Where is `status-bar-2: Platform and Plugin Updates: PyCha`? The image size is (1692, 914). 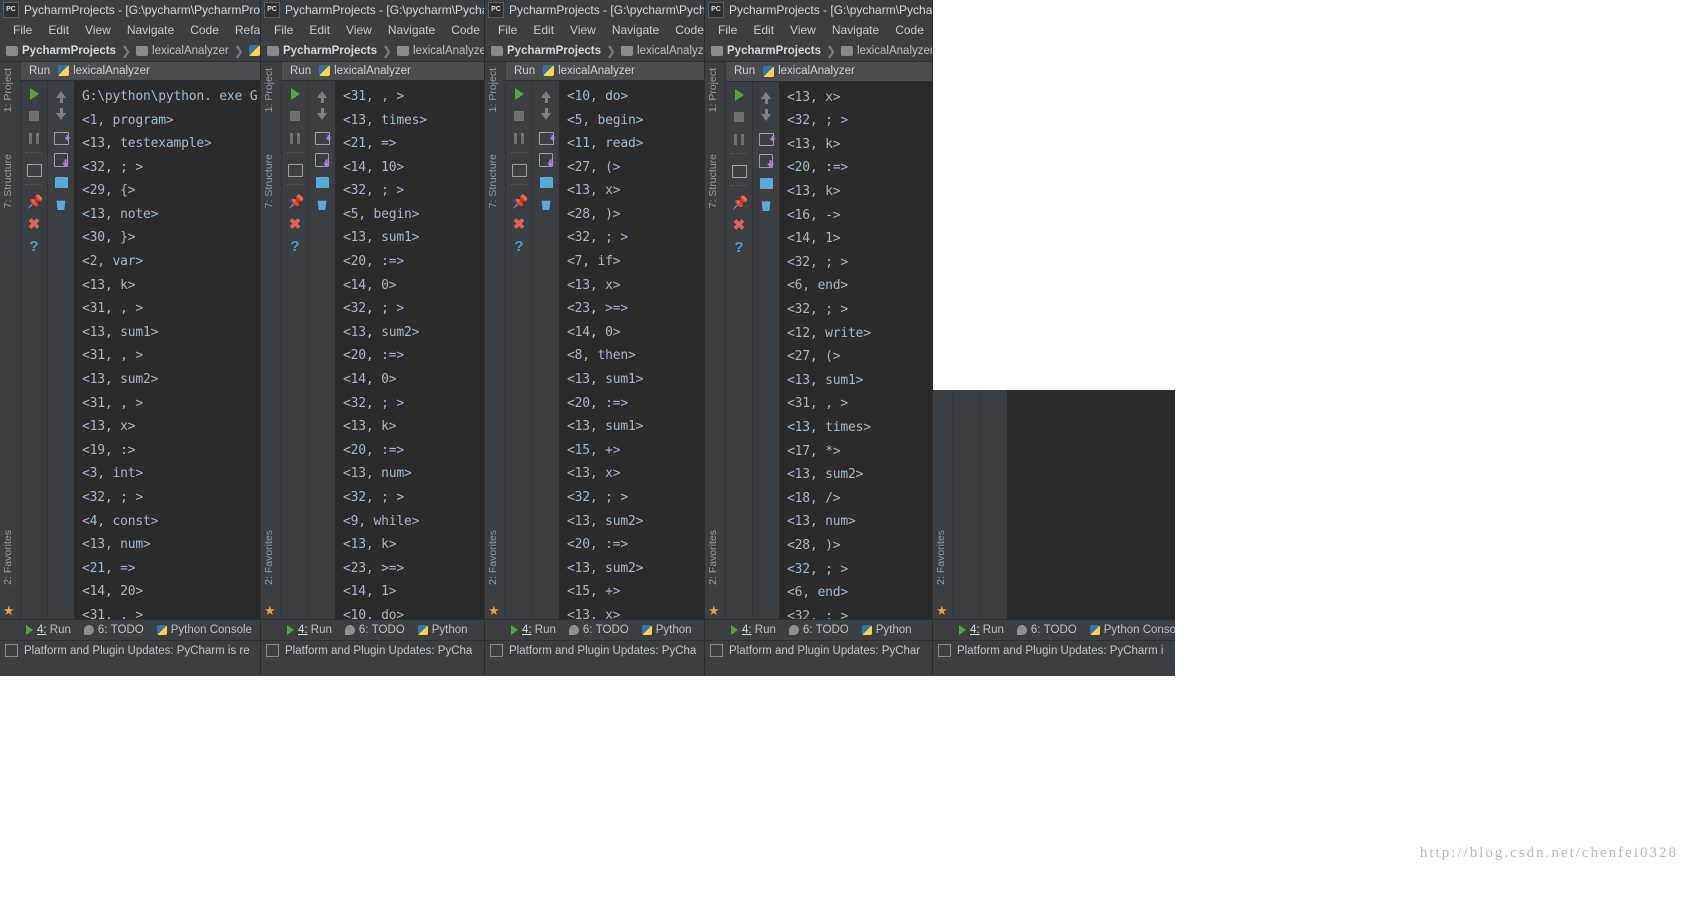 status-bar-2: Platform and Plugin Updates: PyCha is located at coordinates (379, 650).